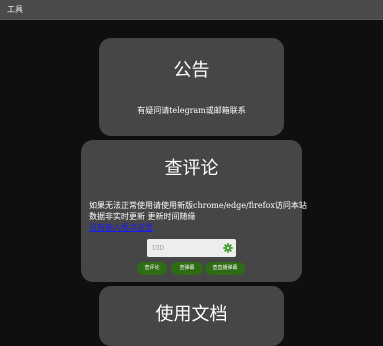 The width and height of the screenshot is (383, 346). I want to click on notice-title: 公告, so click(191, 70).